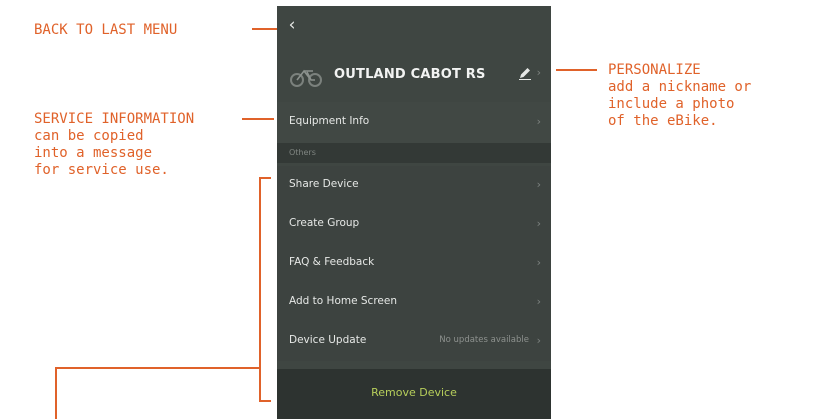 The image size is (817, 419). Describe the element at coordinates (414, 263) in the screenshot. I see `menu-item-faq-feedback: FAQ & Feedback ›` at that location.